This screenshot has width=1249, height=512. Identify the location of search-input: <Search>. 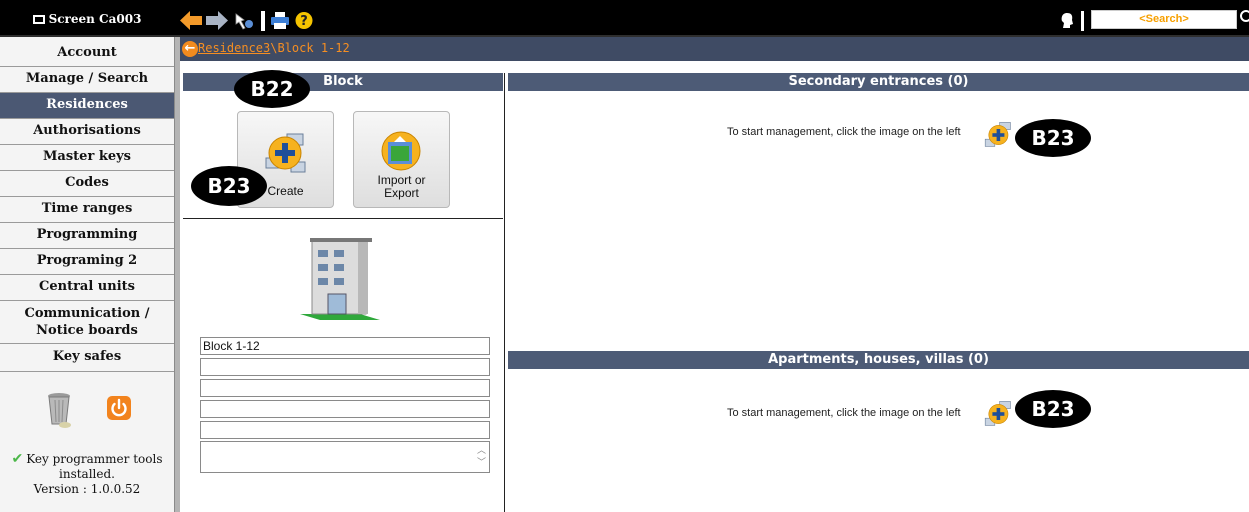
(1164, 19).